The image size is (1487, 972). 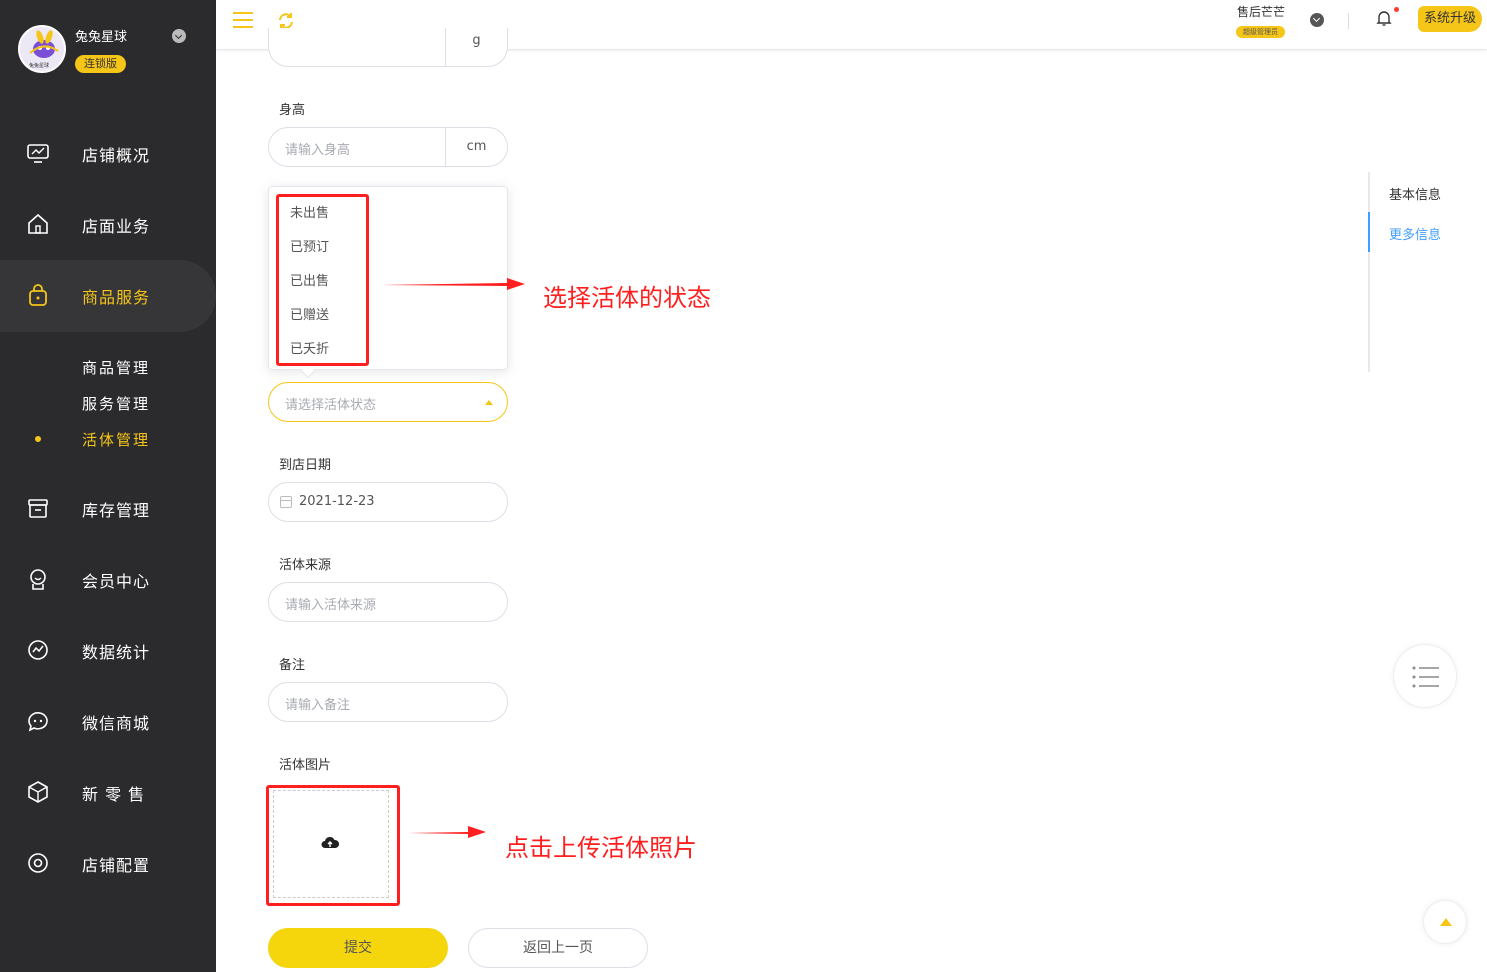 What do you see at coordinates (116, 367) in the screenshot?
I see `sub-item-goods-management: 商品管理` at bounding box center [116, 367].